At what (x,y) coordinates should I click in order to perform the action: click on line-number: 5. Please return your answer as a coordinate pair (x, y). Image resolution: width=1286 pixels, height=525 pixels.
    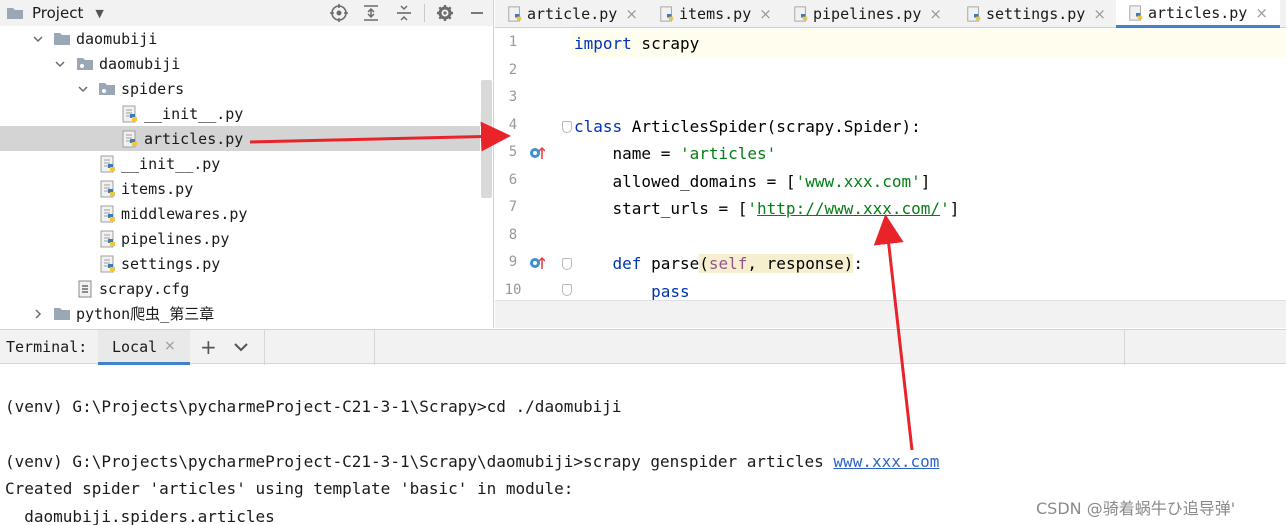
    Looking at the image, I should click on (513, 152).